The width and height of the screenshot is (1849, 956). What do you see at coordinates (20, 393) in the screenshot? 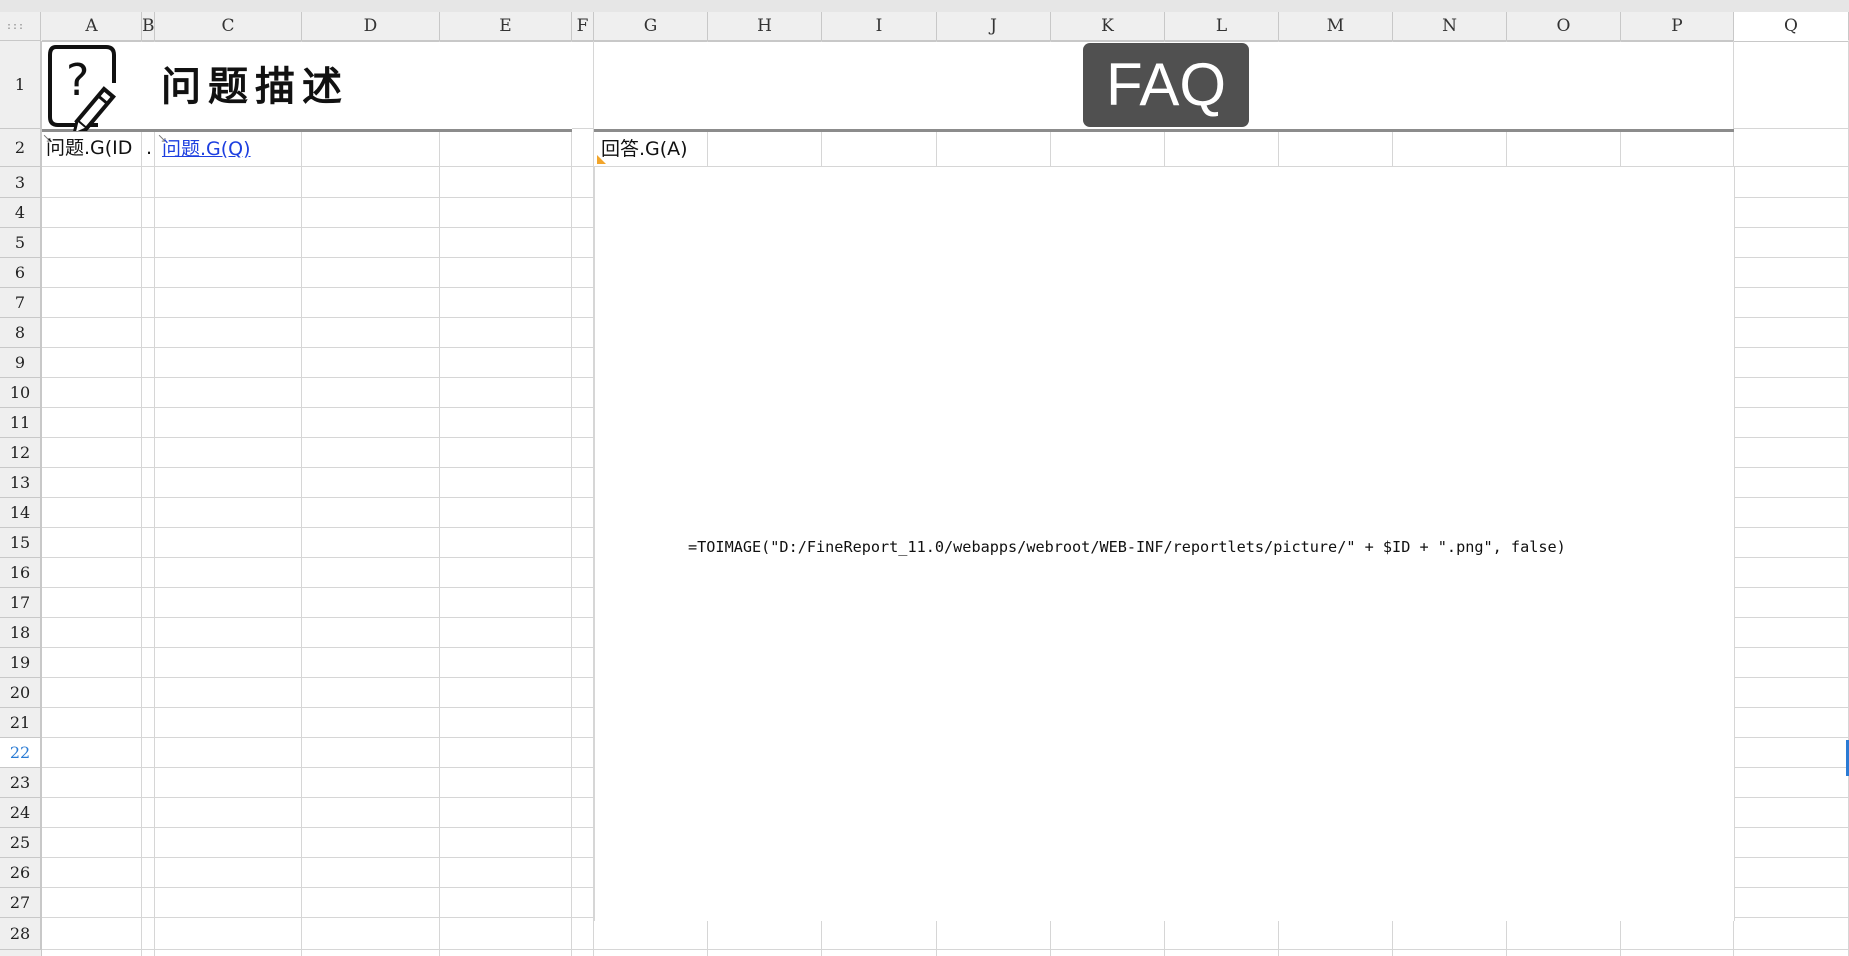
I see `row-header-10: 10` at bounding box center [20, 393].